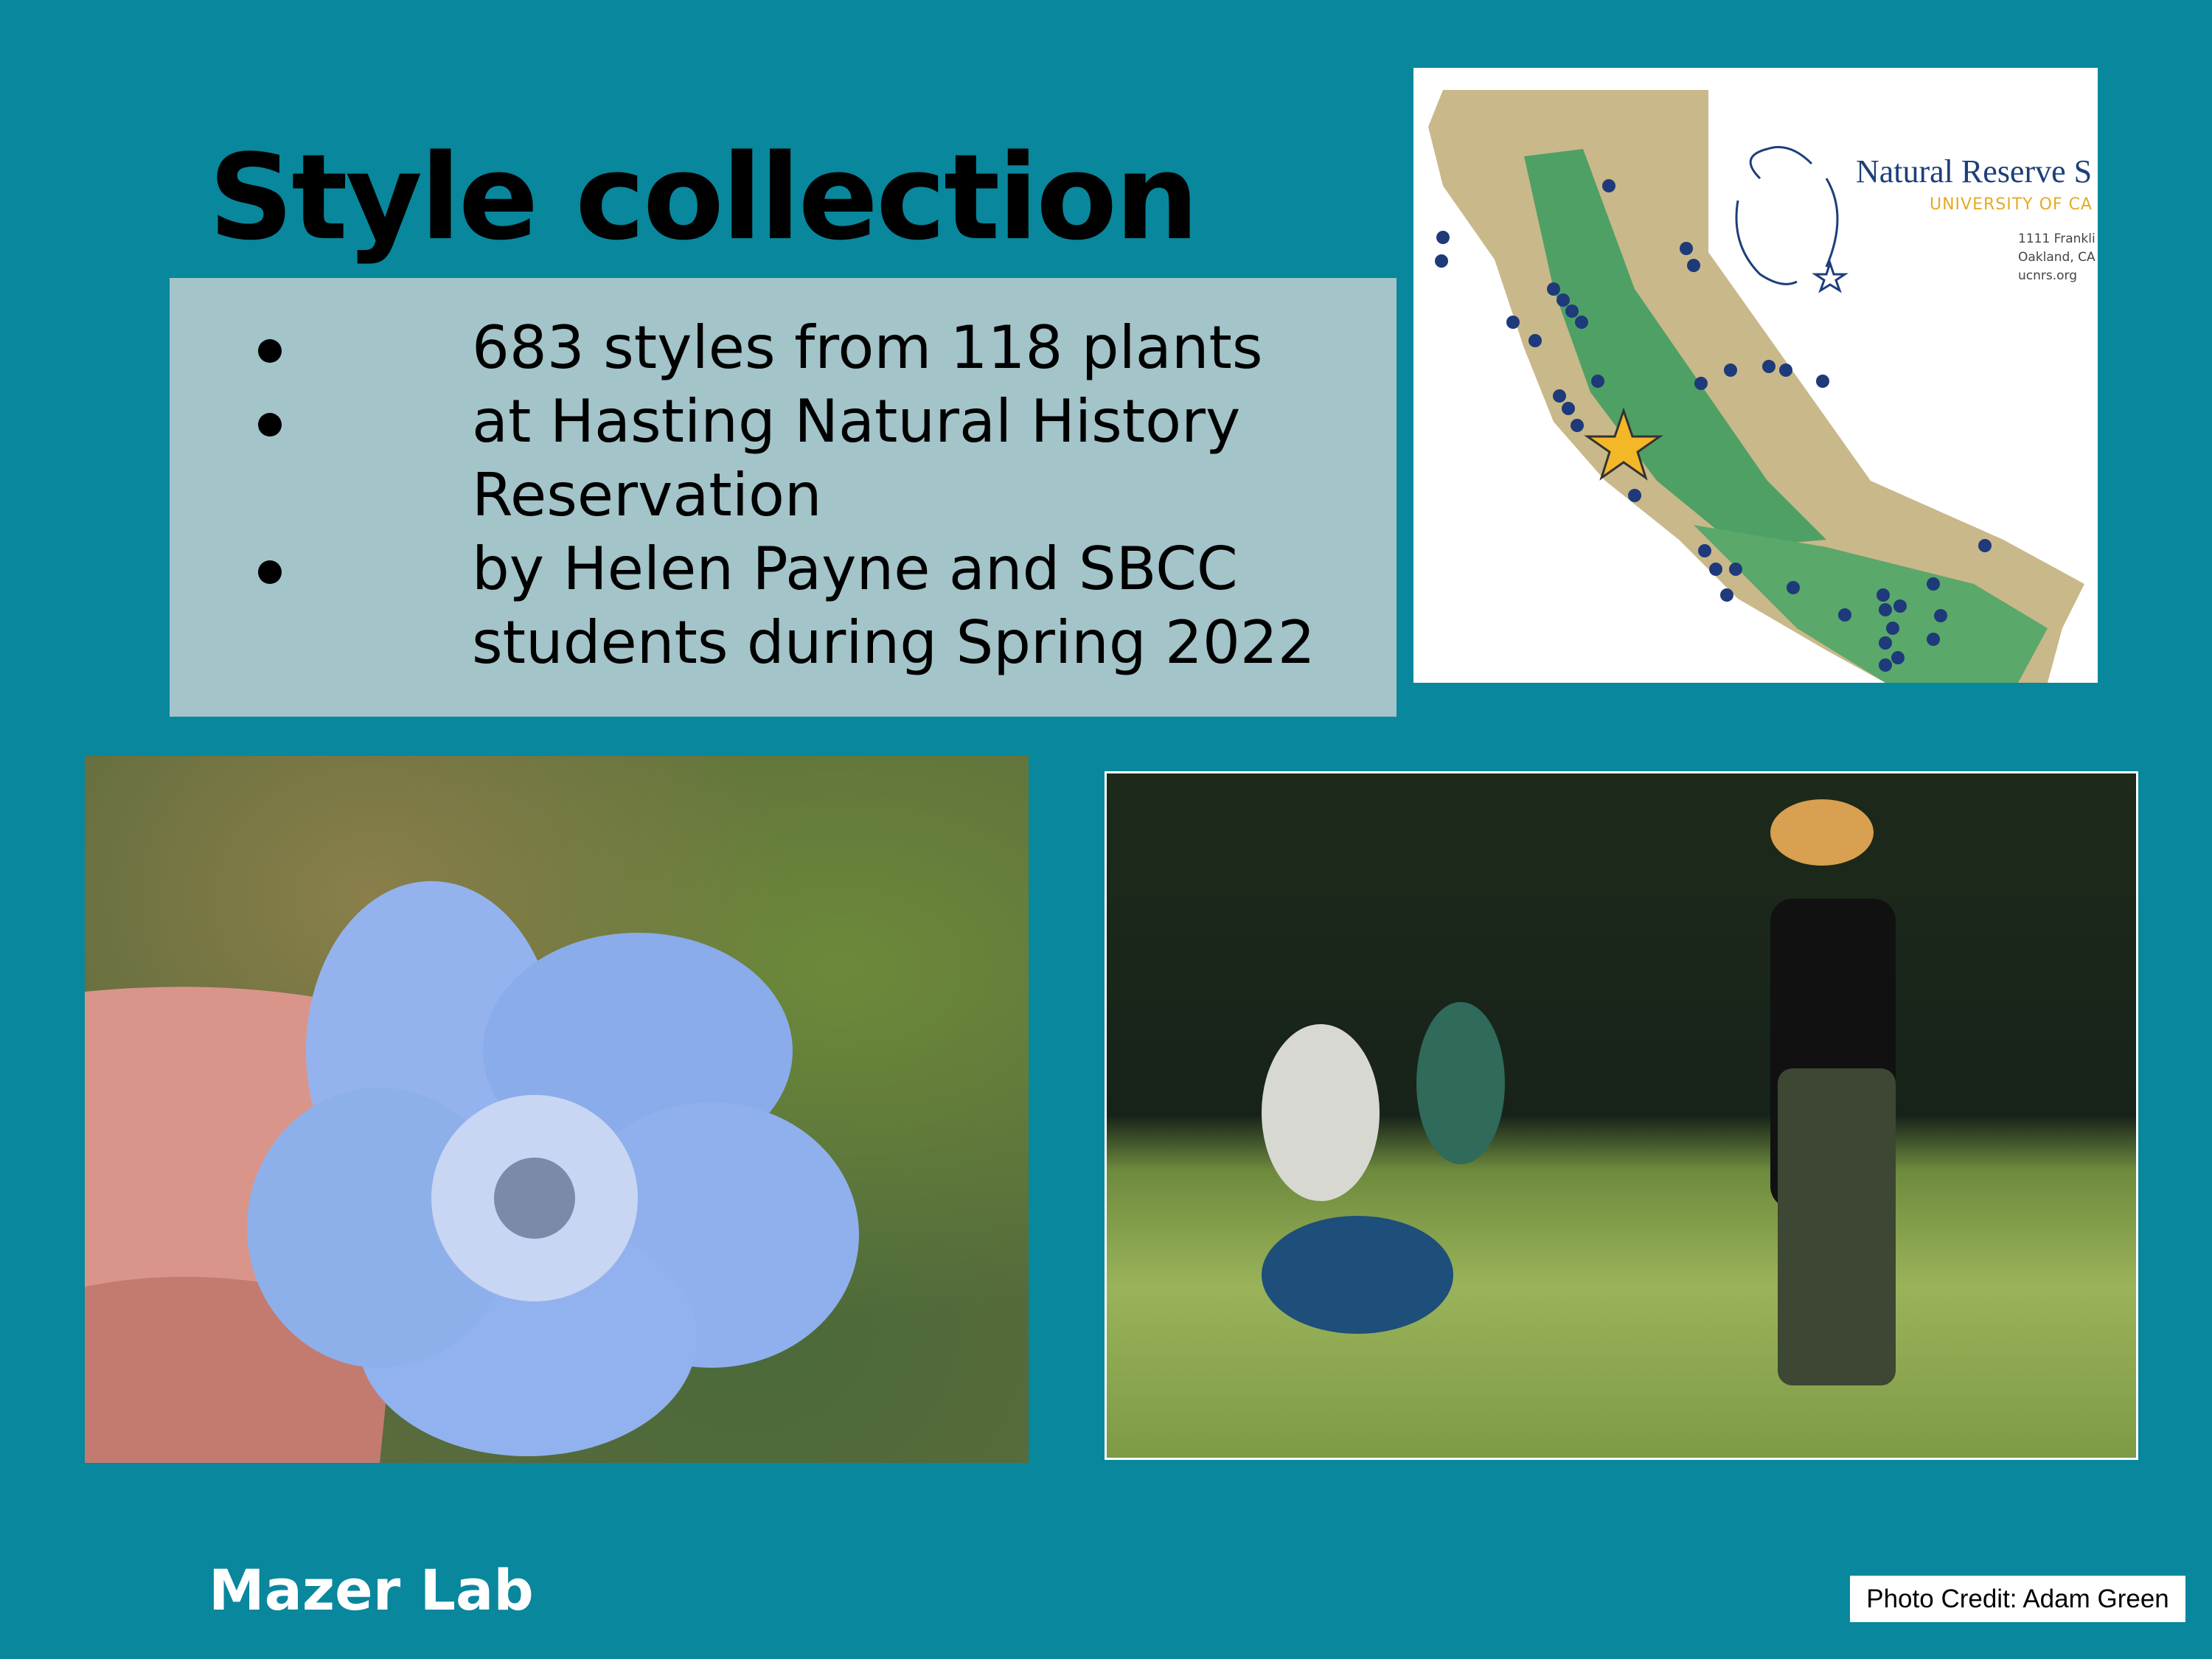  Describe the element at coordinates (371, 1590) in the screenshot. I see `lab-name-footer: Mazer Lab` at that location.